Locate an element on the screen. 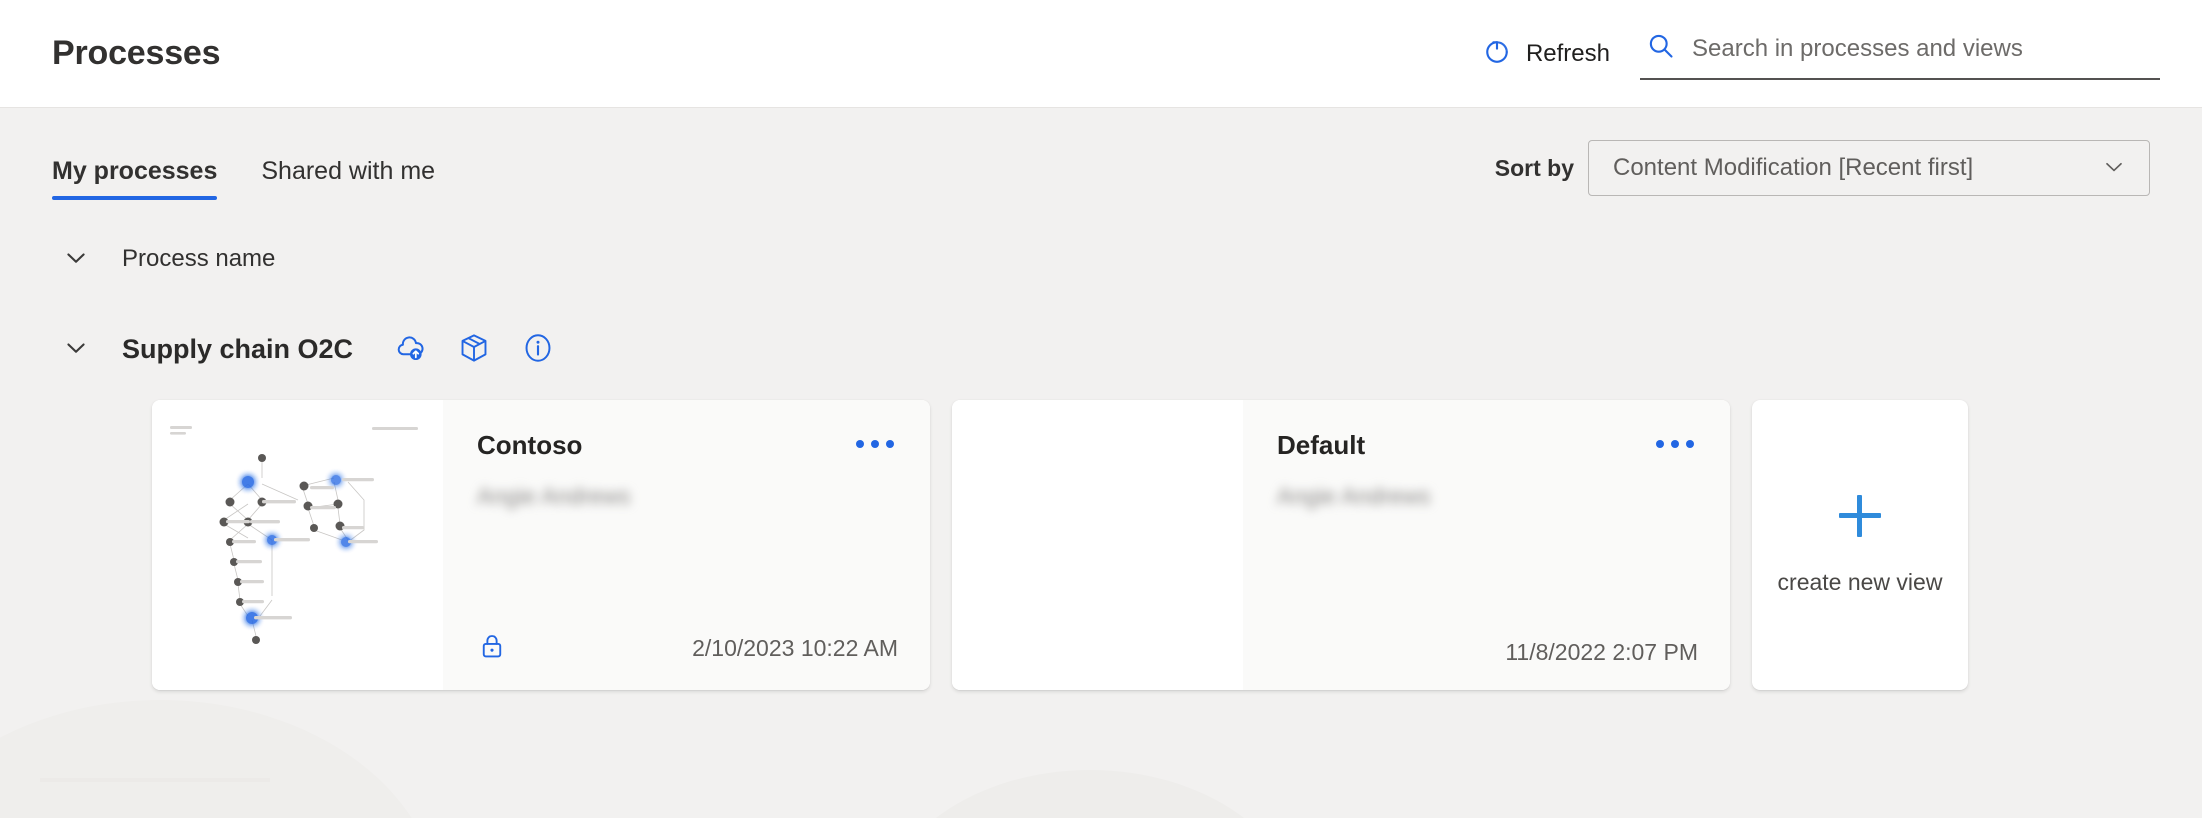 The width and height of the screenshot is (2202, 818). refresh-label: Refresh is located at coordinates (1567, 53).